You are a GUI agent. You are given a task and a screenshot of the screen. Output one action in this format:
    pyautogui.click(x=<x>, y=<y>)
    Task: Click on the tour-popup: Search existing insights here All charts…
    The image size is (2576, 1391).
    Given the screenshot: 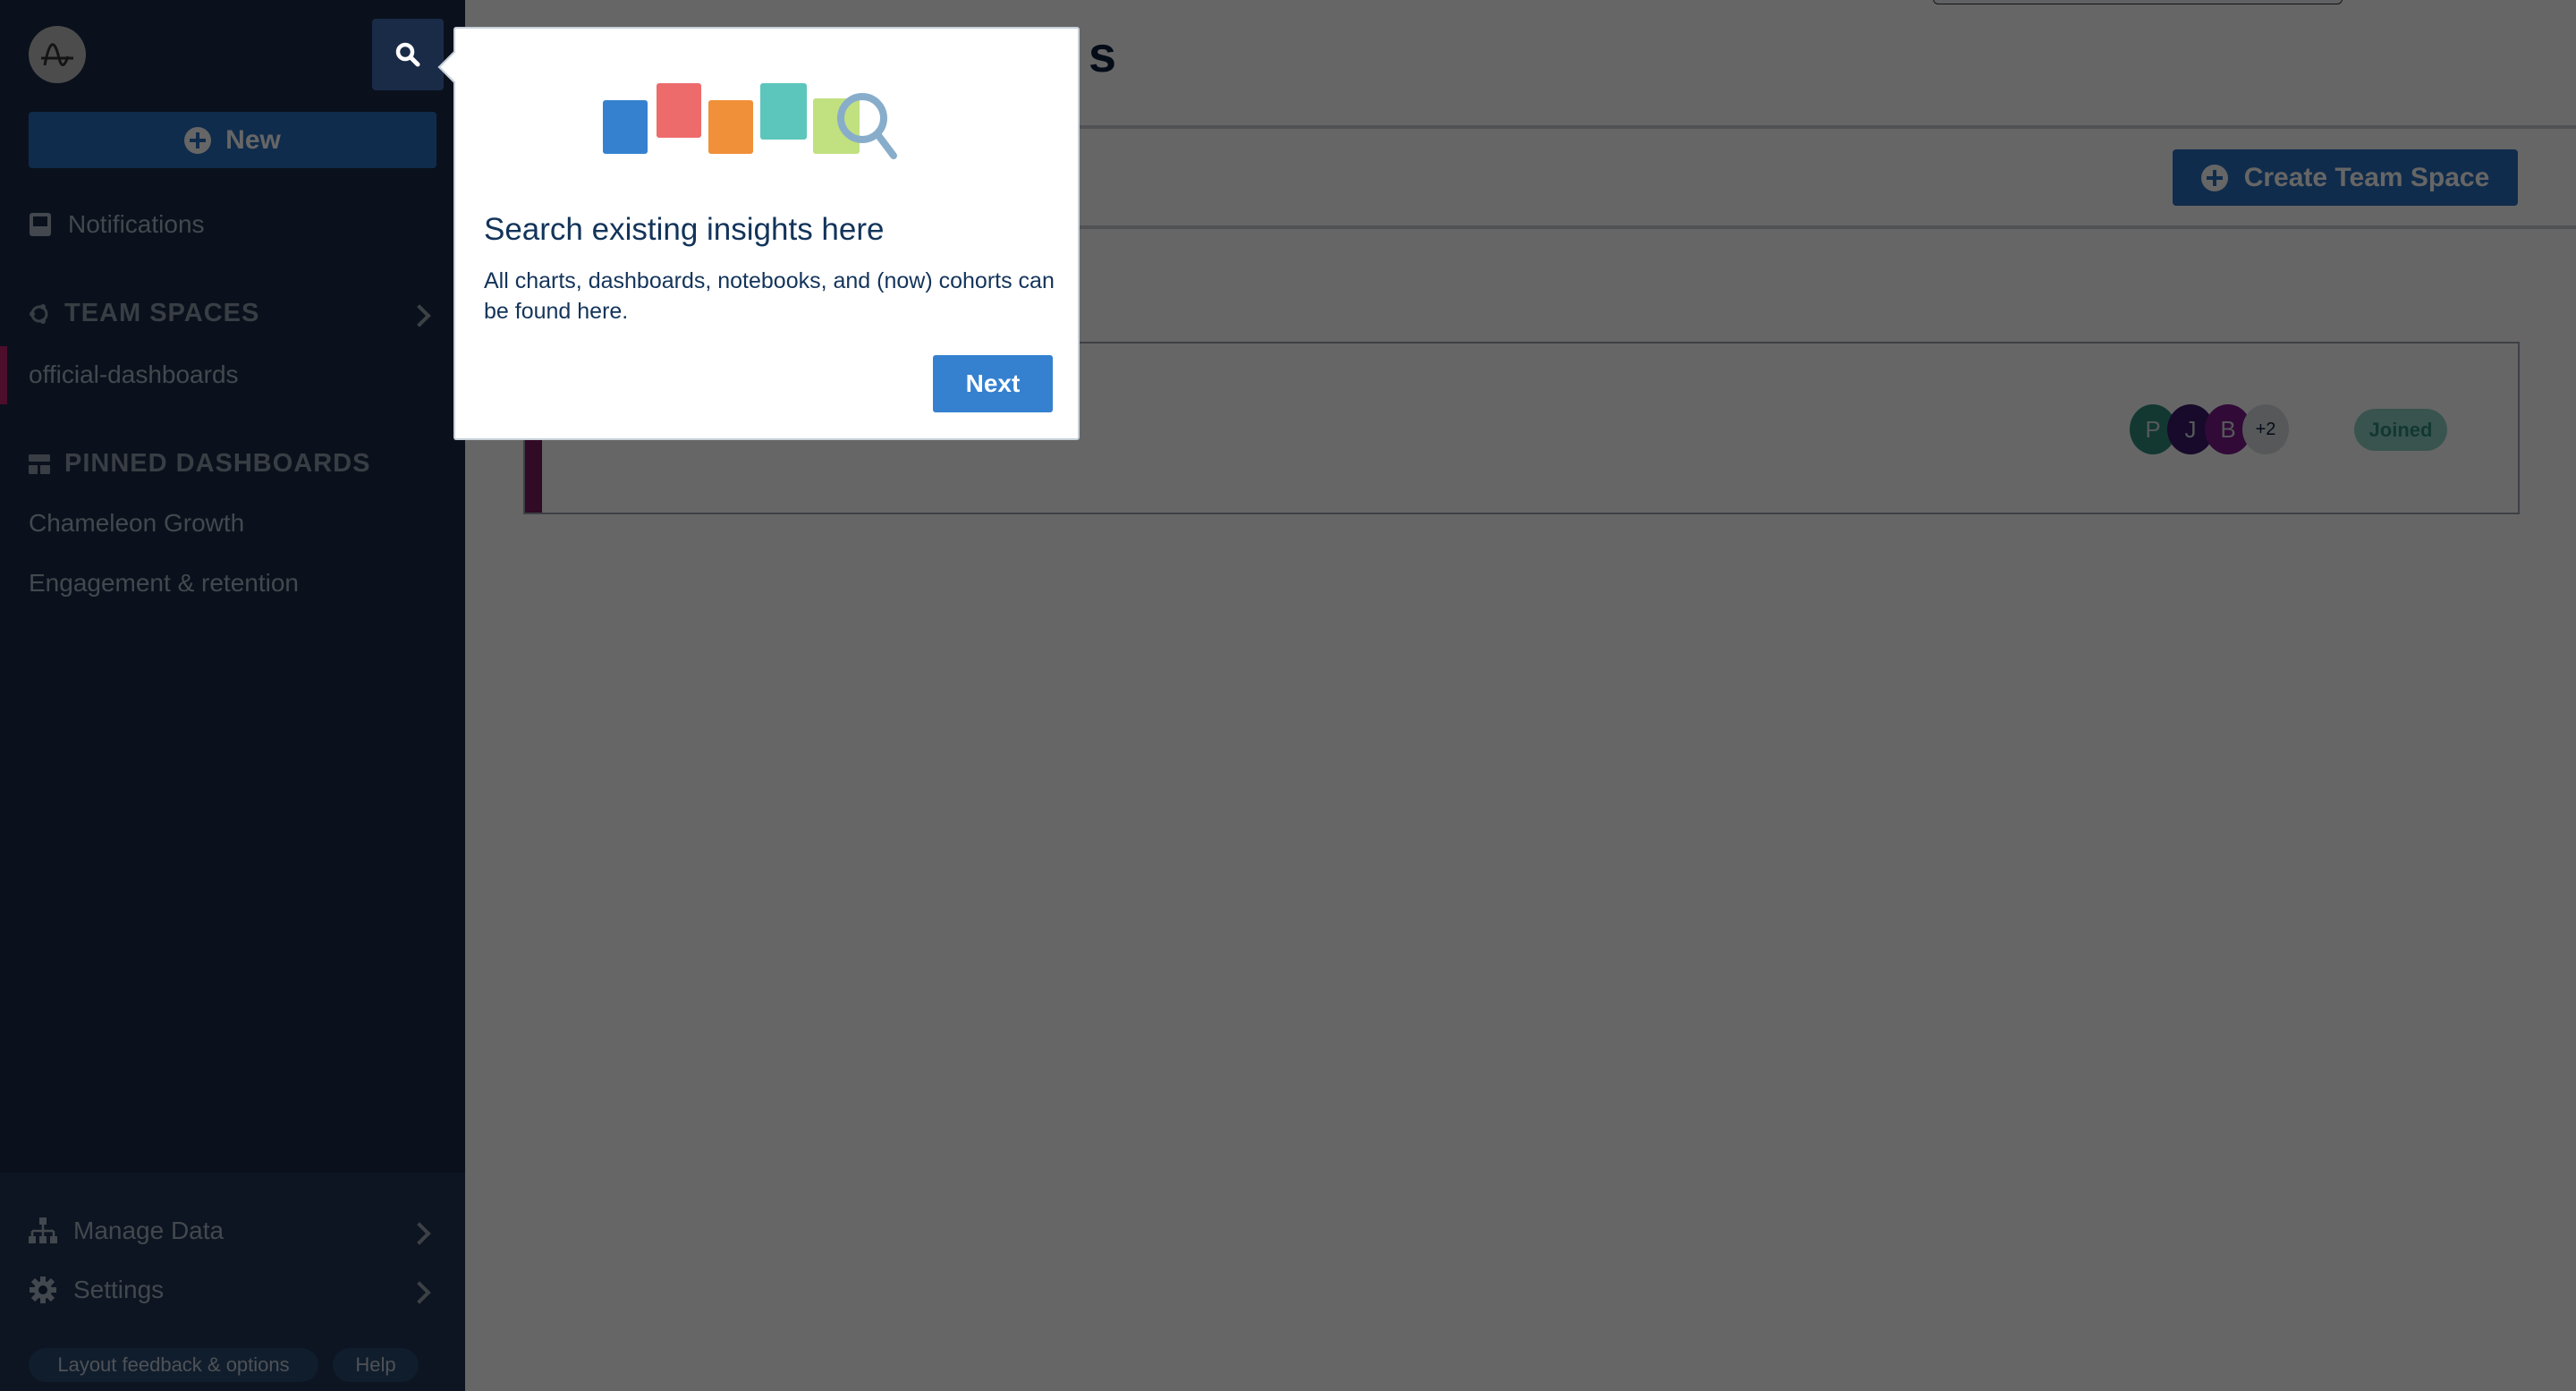 What is the action you would take?
    pyautogui.click(x=758, y=233)
    